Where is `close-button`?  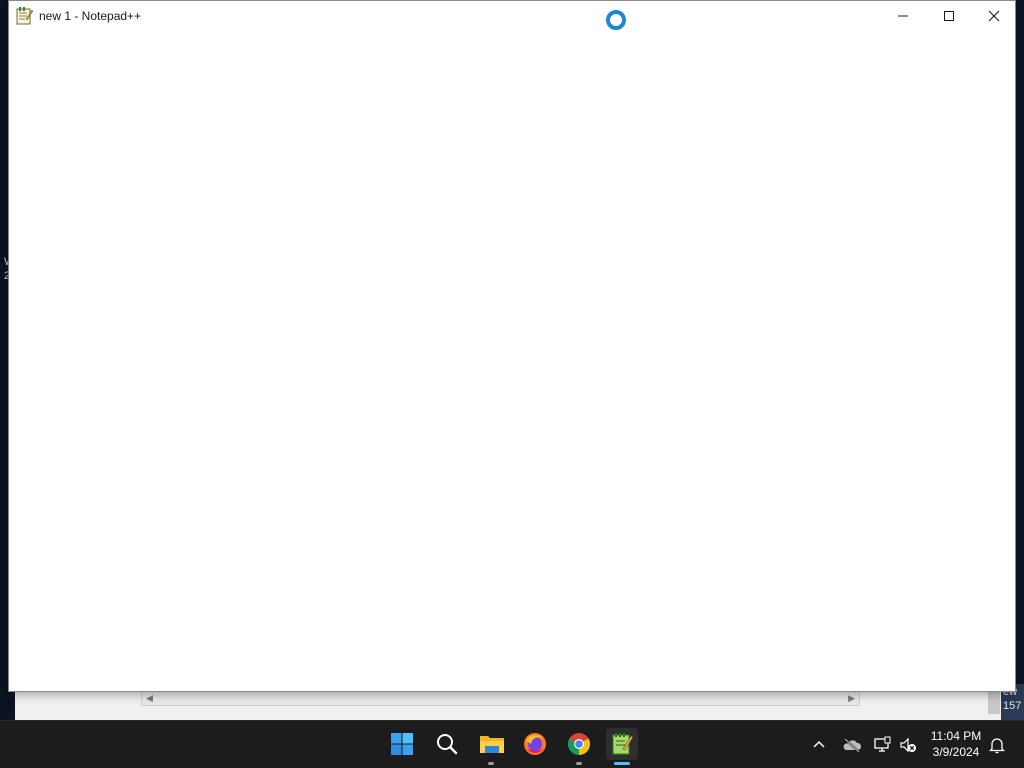
close-button is located at coordinates (994, 16).